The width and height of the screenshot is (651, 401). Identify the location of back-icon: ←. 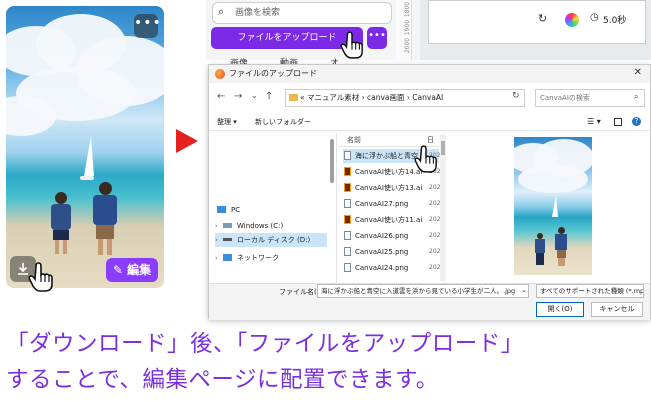
(221, 96).